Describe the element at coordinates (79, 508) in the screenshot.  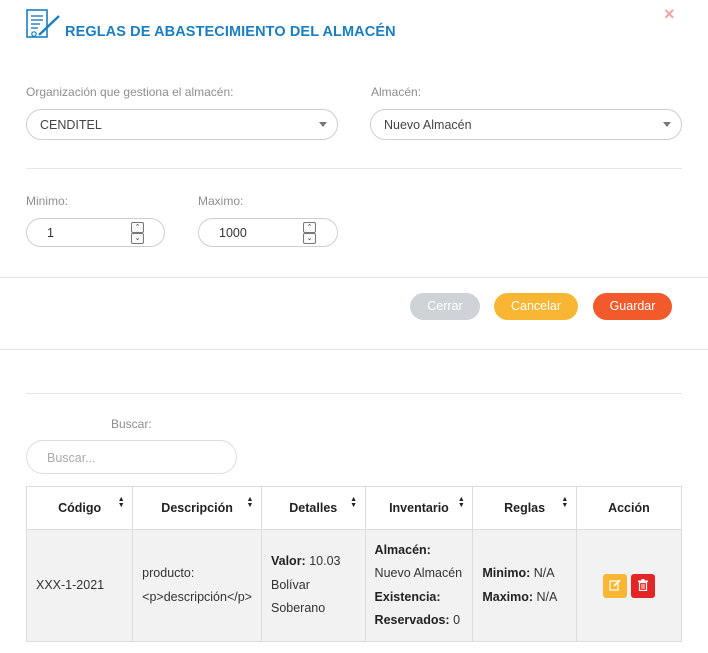
I see `column-header-code: Código ▲ ▼` at that location.